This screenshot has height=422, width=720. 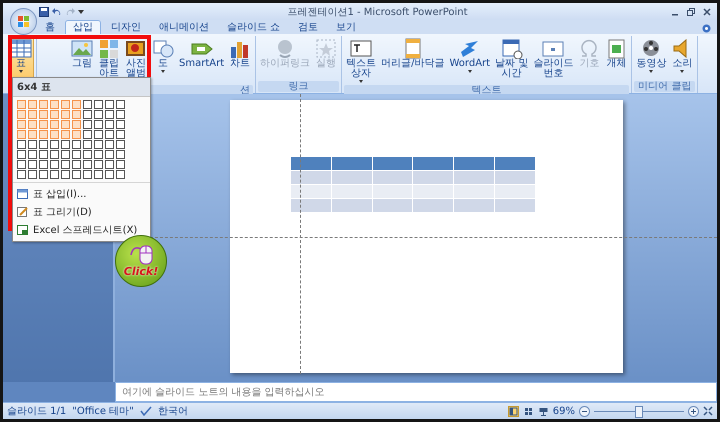 I want to click on ribbon-button: WordArt, so click(x=470, y=60).